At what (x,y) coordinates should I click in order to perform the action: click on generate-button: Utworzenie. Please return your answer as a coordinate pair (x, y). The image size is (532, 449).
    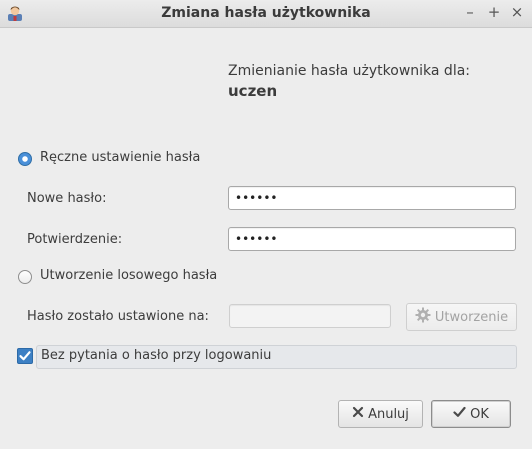
    Looking at the image, I should click on (461, 317).